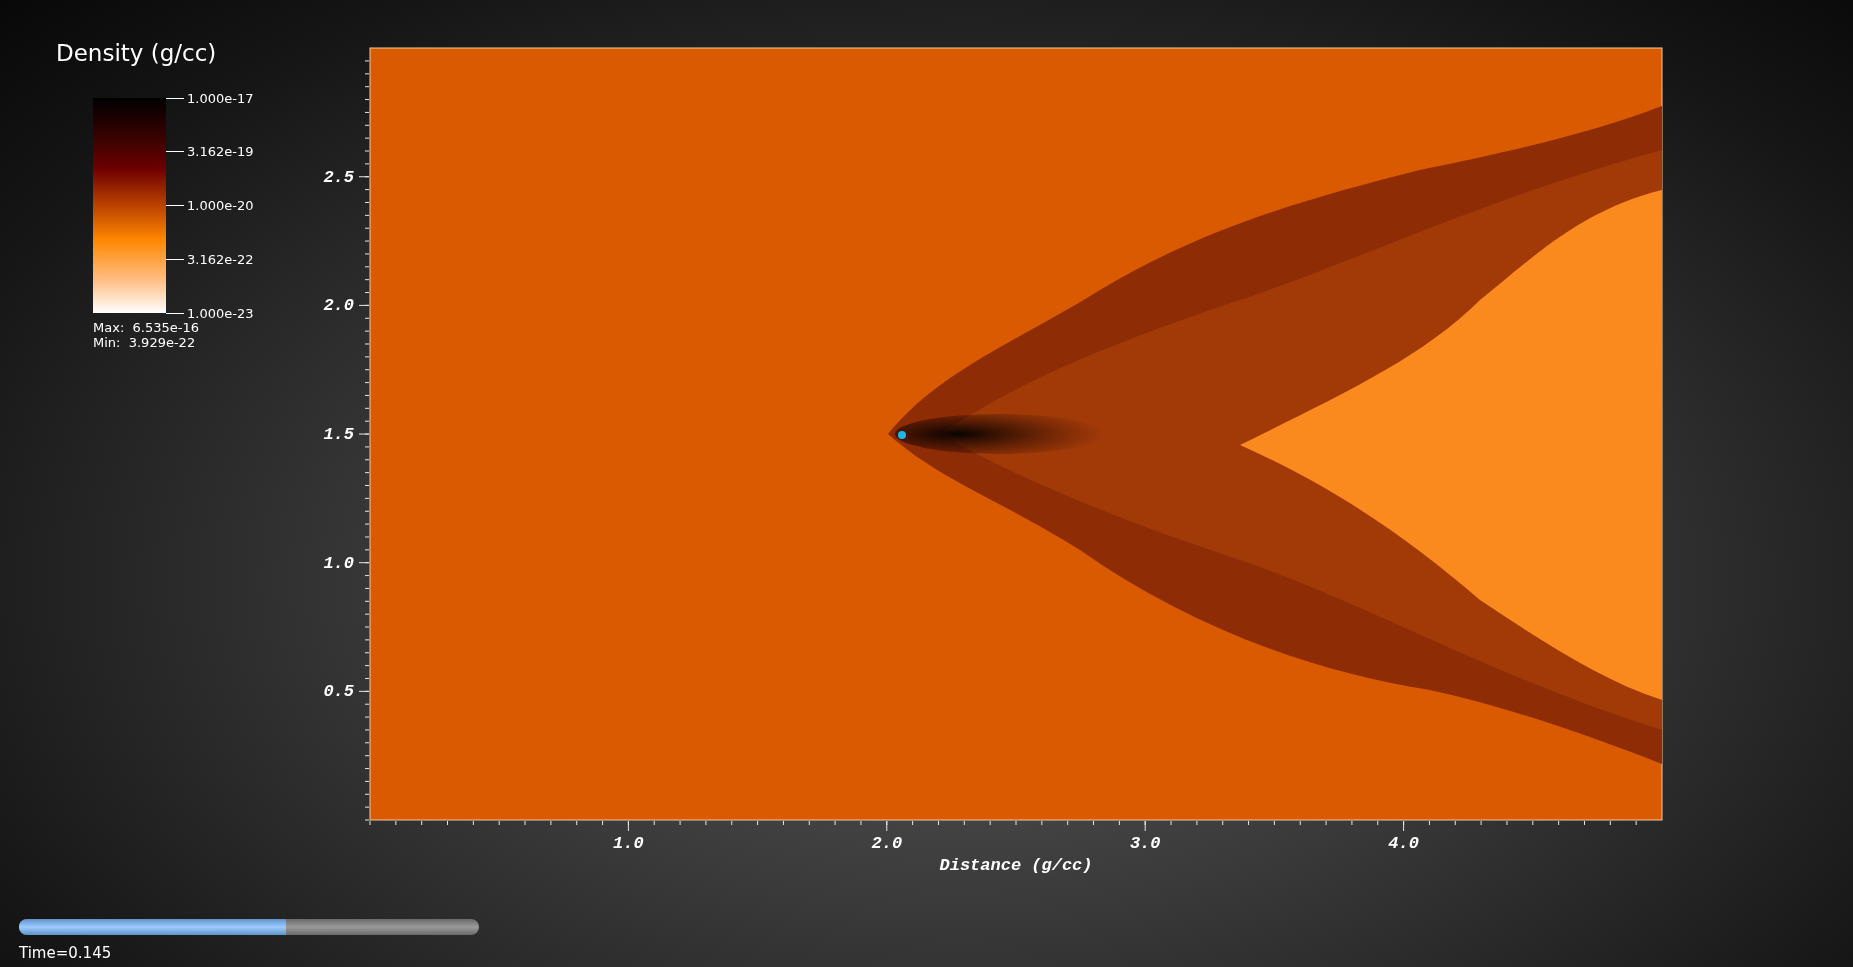 The width and height of the screenshot is (1853, 967). What do you see at coordinates (220, 152) in the screenshot?
I see `legend-tick-label: 3.162e-19` at bounding box center [220, 152].